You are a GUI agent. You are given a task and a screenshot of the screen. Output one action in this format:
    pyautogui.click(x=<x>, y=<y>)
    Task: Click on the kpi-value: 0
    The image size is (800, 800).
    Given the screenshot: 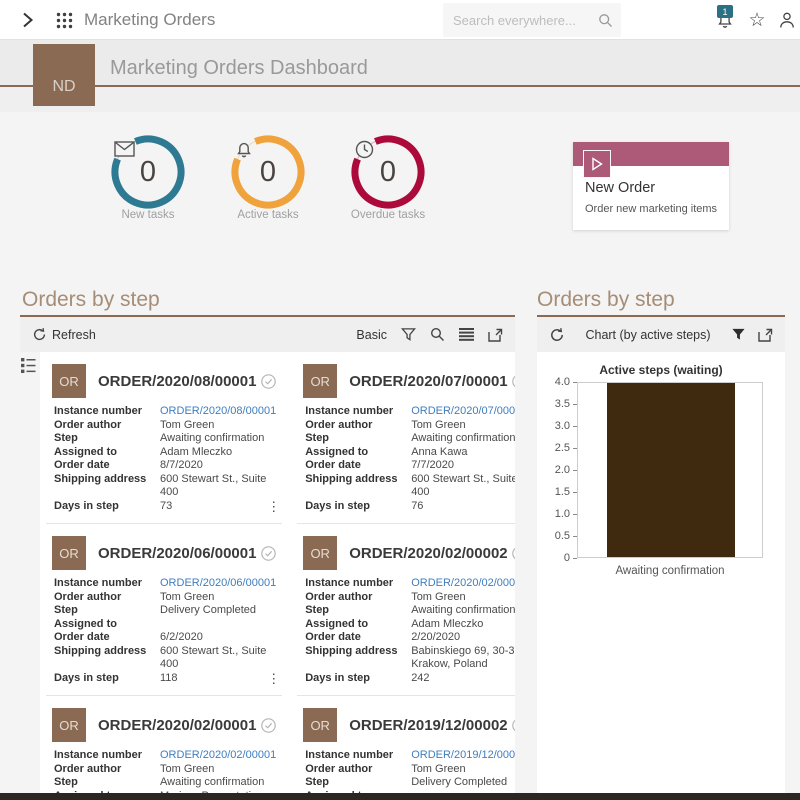 What is the action you would take?
    pyautogui.click(x=268, y=171)
    